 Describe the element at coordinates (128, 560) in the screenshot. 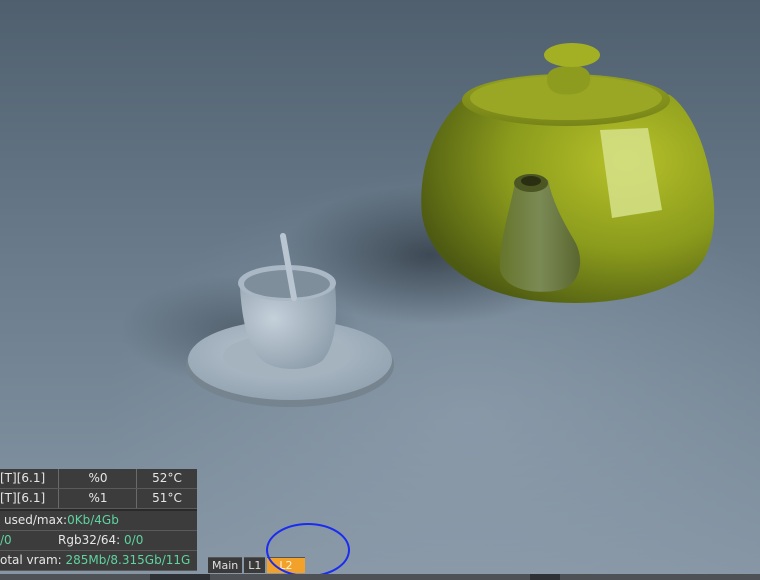

I see `vram-value: 285Mb/8.315Gb/11G` at that location.